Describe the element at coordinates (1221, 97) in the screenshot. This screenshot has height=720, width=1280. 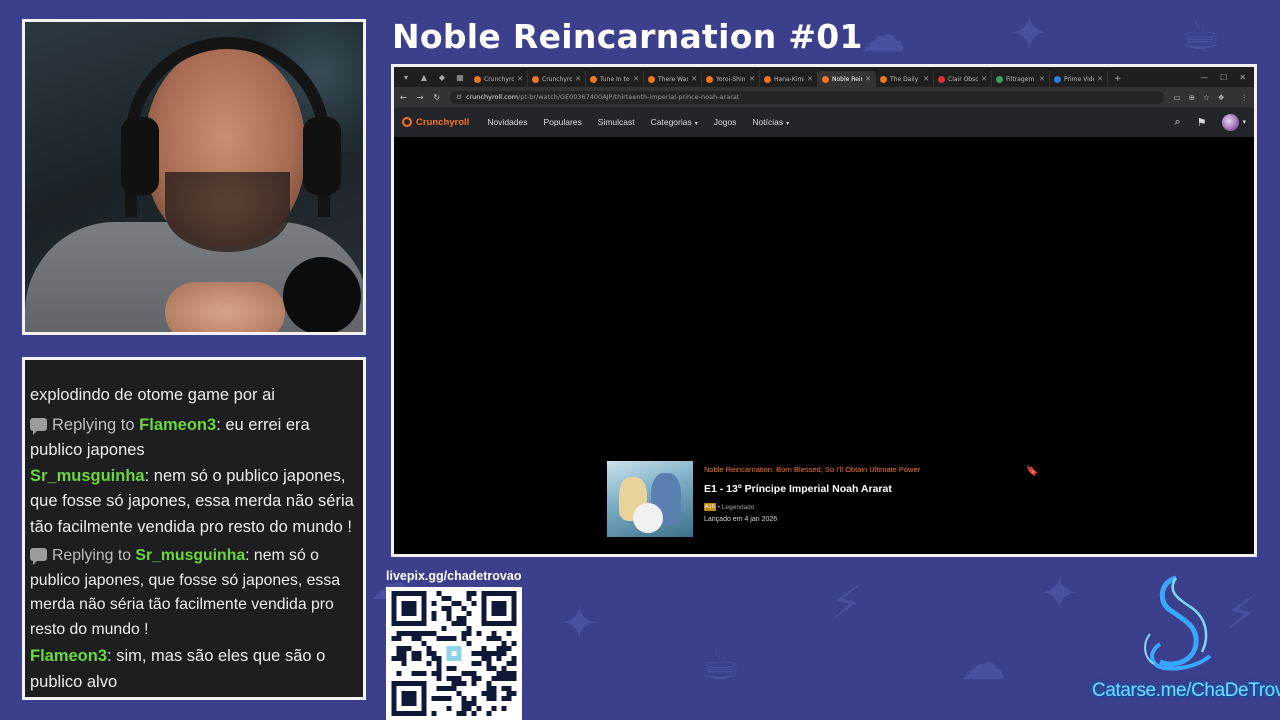
I see `extension-puzzle-icon: ❖` at that location.